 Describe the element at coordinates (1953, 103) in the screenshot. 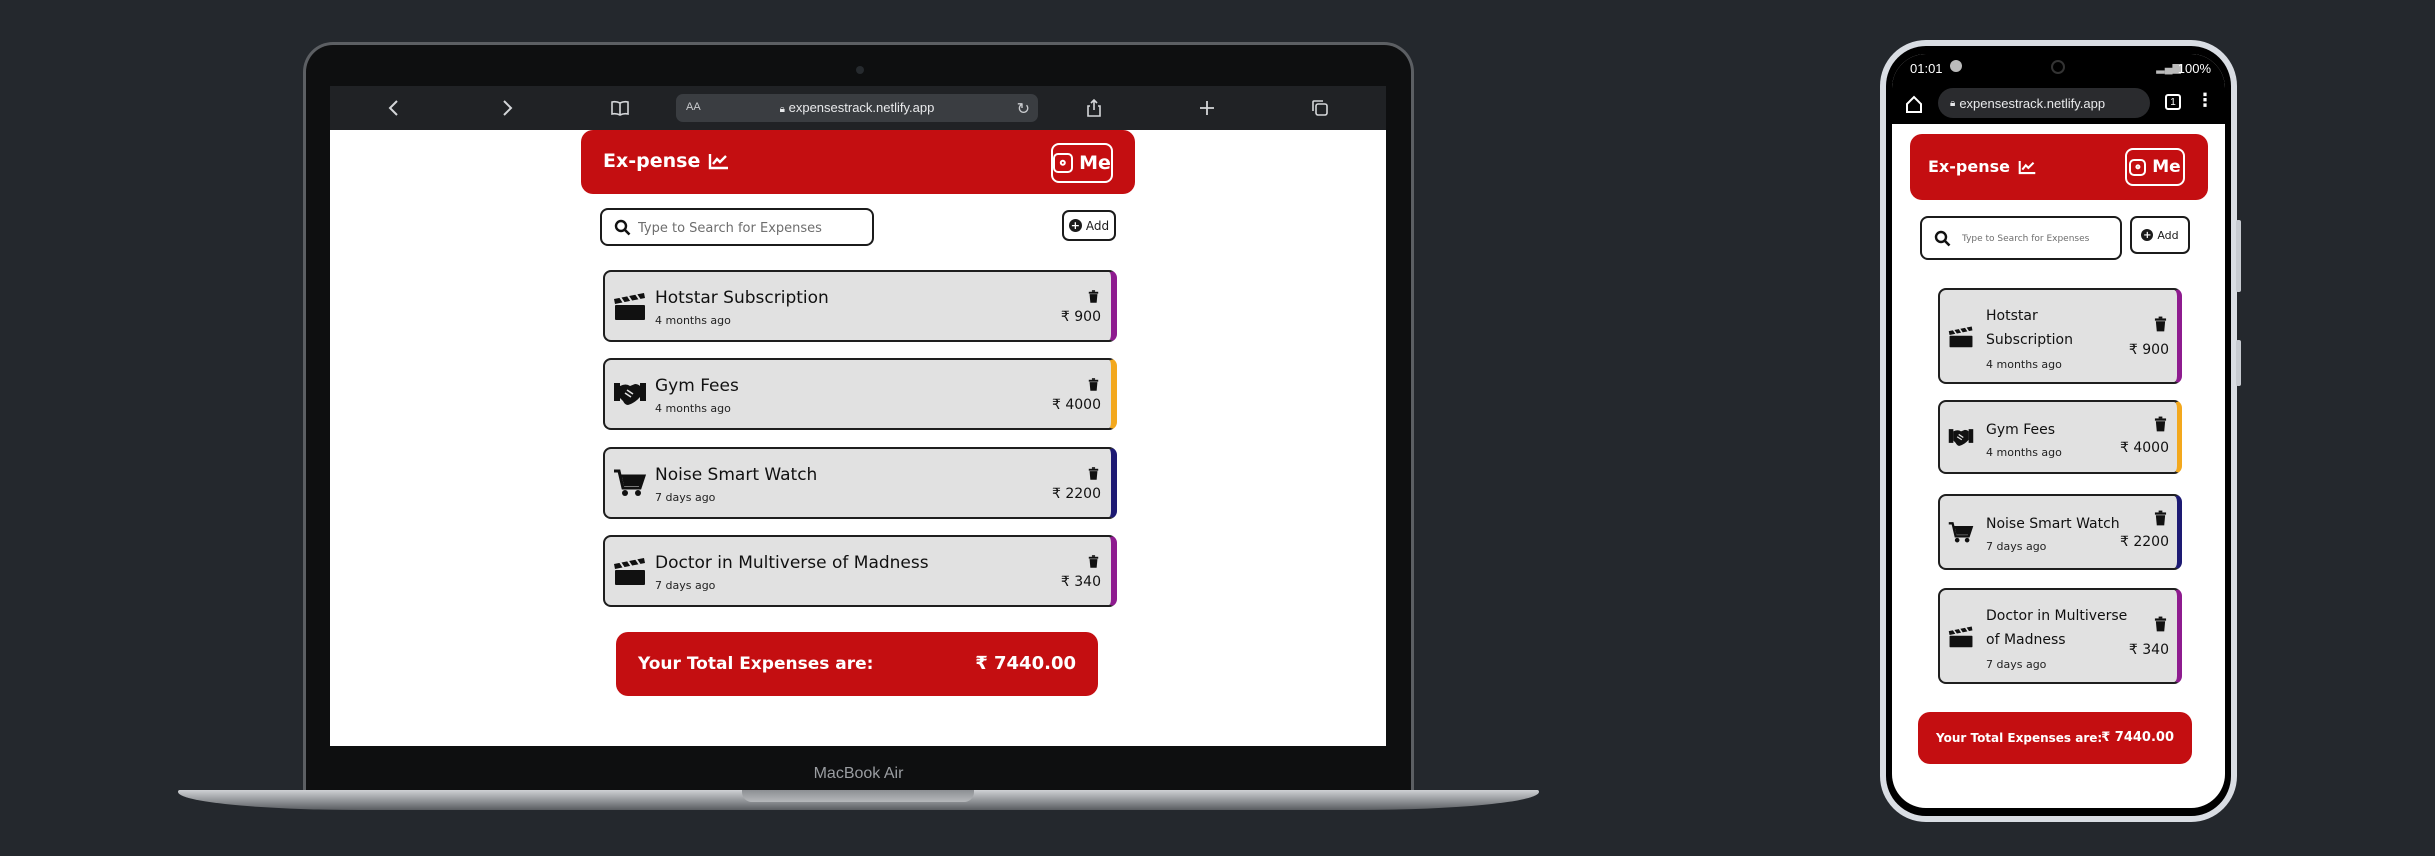

I see `lock-icon: 🔒︎` at that location.